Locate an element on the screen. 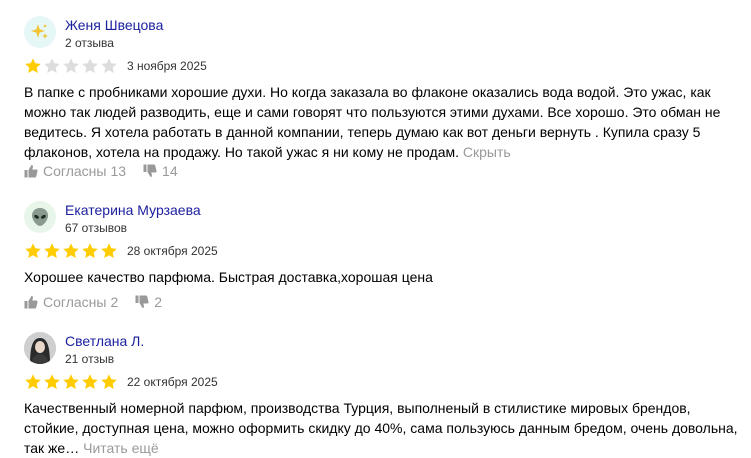 This screenshot has height=458, width=751. rating-row: 3 ноября 2025 is located at coordinates (115, 66).